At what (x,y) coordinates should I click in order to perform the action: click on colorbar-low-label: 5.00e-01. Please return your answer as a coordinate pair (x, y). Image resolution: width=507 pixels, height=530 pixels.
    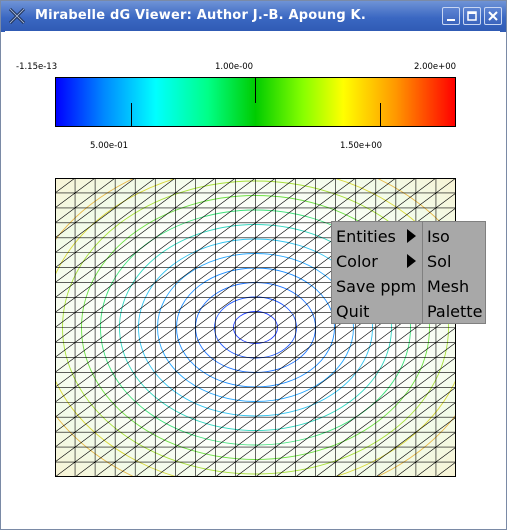
    Looking at the image, I should click on (109, 146).